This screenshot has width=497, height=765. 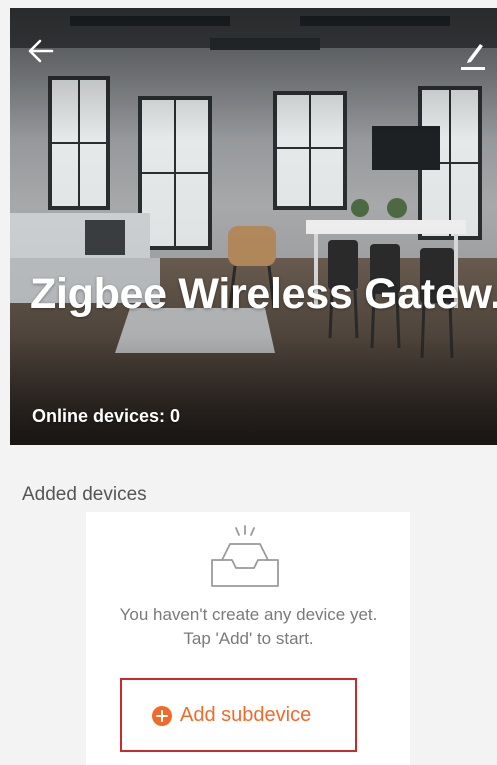 What do you see at coordinates (248, 614) in the screenshot?
I see `empty-state-message: You haven't create any device yet.` at bounding box center [248, 614].